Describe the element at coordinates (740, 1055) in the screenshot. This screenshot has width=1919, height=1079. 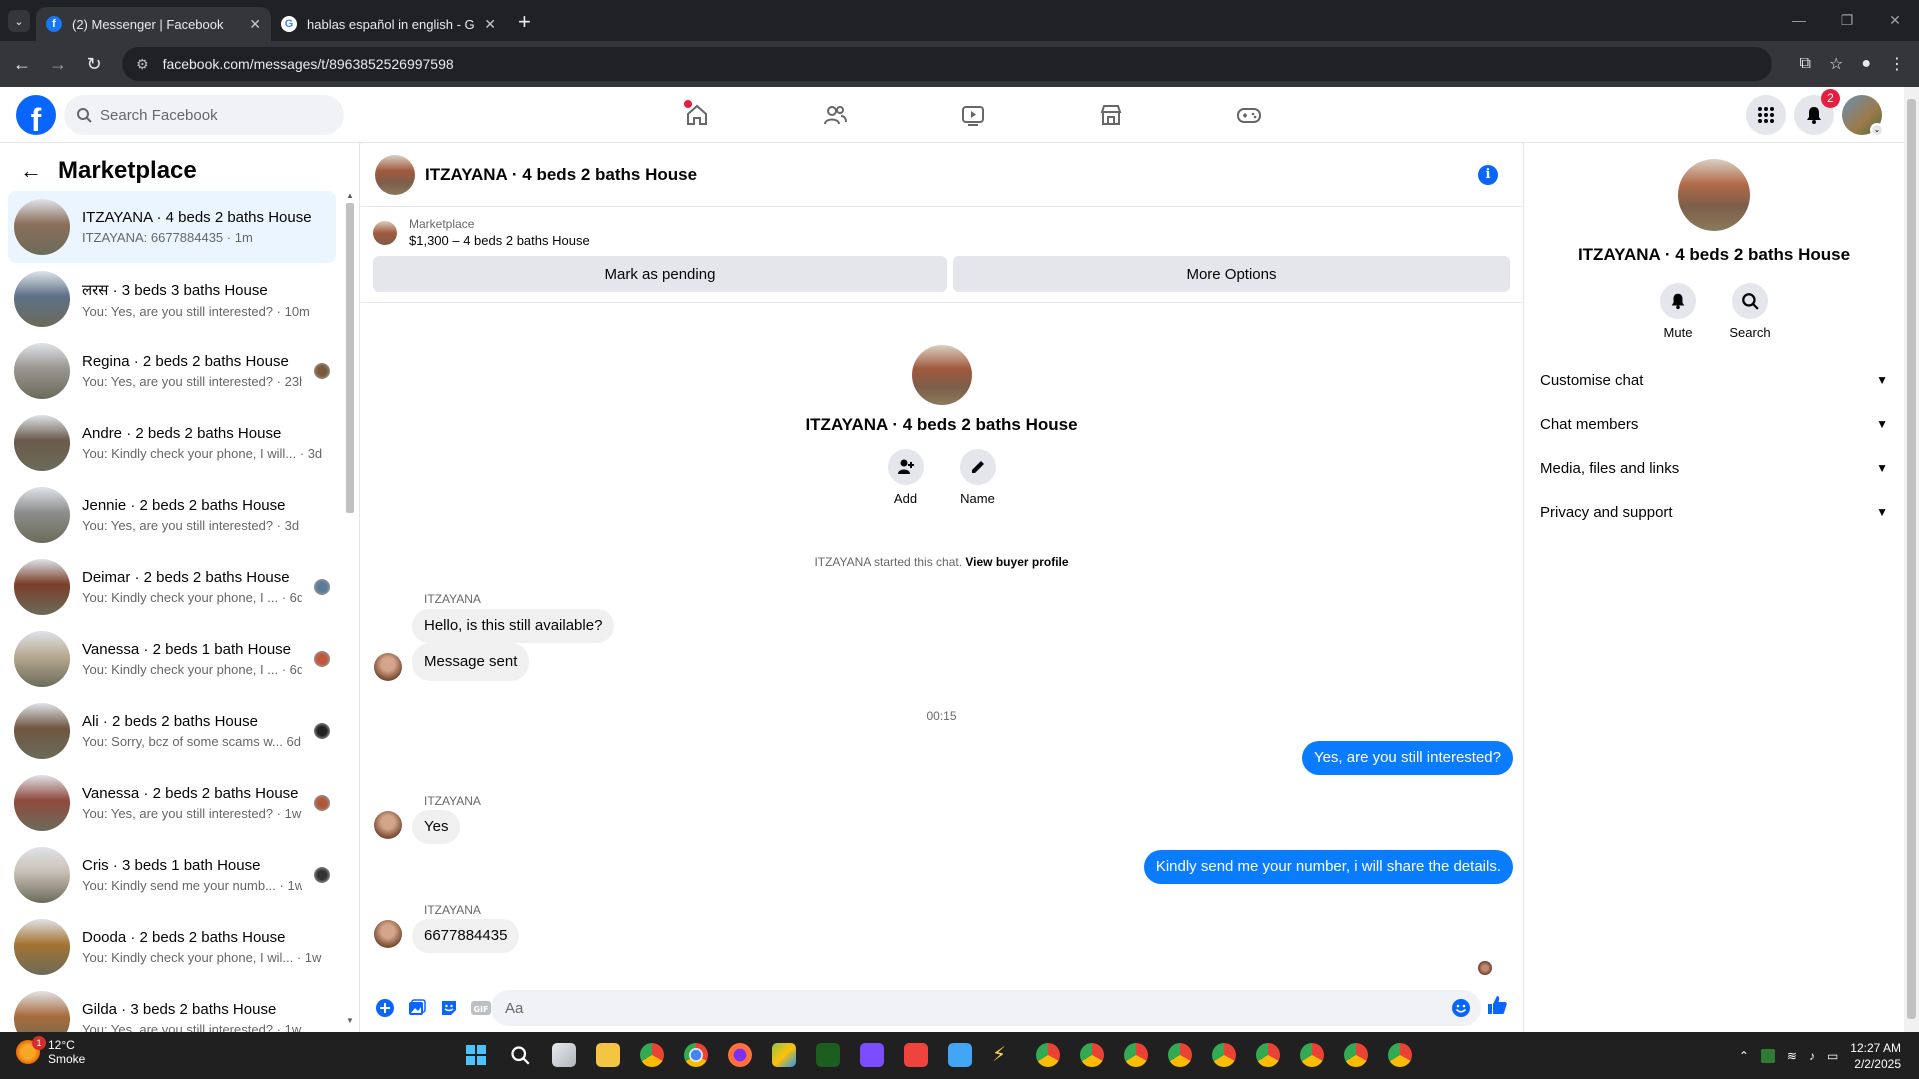
I see `firefox-icon` at that location.